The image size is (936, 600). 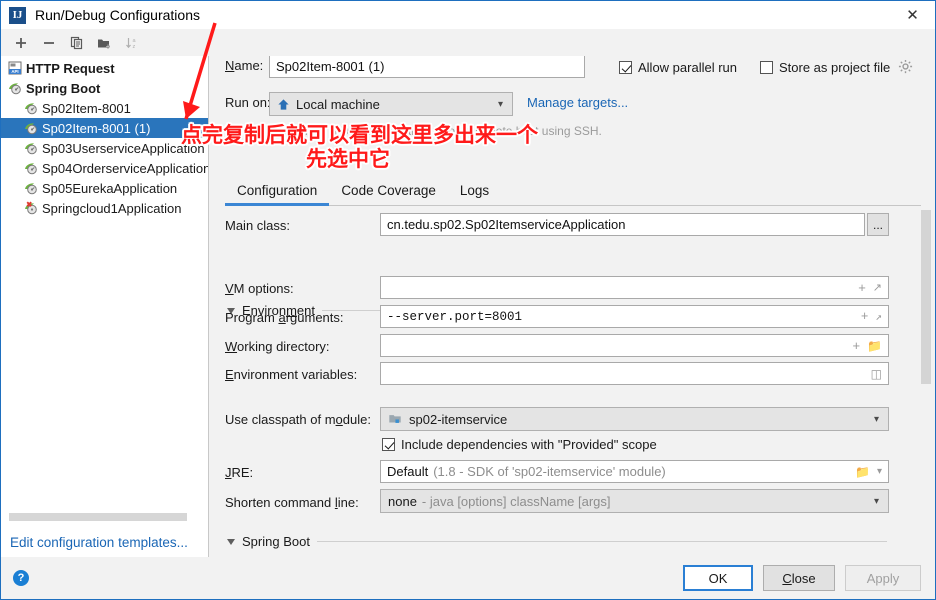 What do you see at coordinates (718, 578) in the screenshot?
I see `ok-button: OK` at bounding box center [718, 578].